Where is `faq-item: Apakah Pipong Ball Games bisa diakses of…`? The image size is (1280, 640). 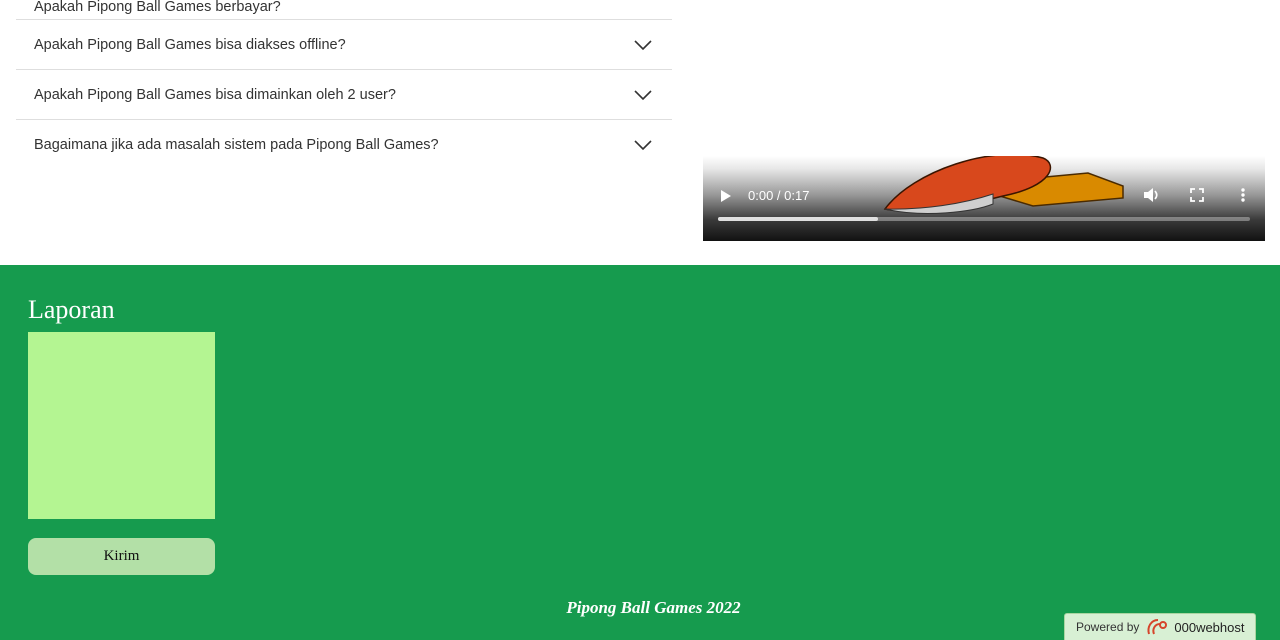
faq-item: Apakah Pipong Ball Games bisa diakses of… is located at coordinates (344, 45).